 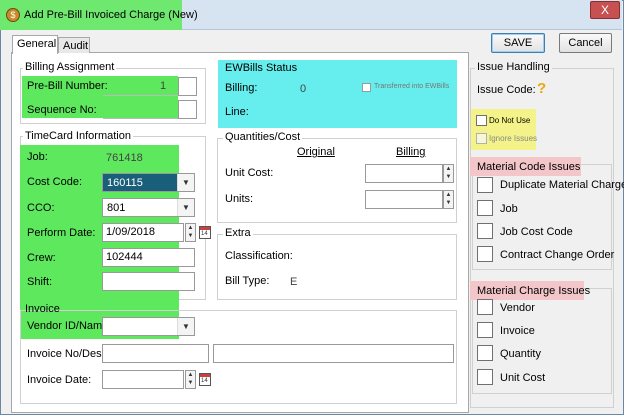 What do you see at coordinates (485, 353) in the screenshot?
I see `quantity-issue-checkbox` at bounding box center [485, 353].